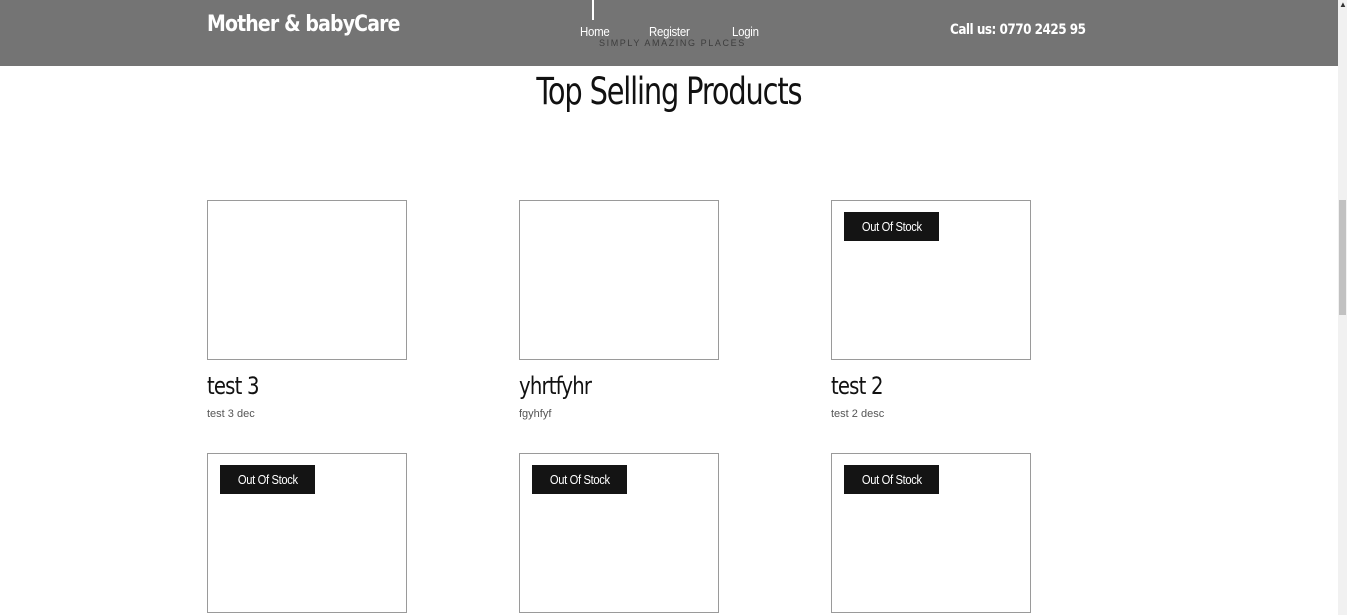 The width and height of the screenshot is (1347, 615). I want to click on product-card: yhrtfyhr fgyhfyf, so click(619, 310).